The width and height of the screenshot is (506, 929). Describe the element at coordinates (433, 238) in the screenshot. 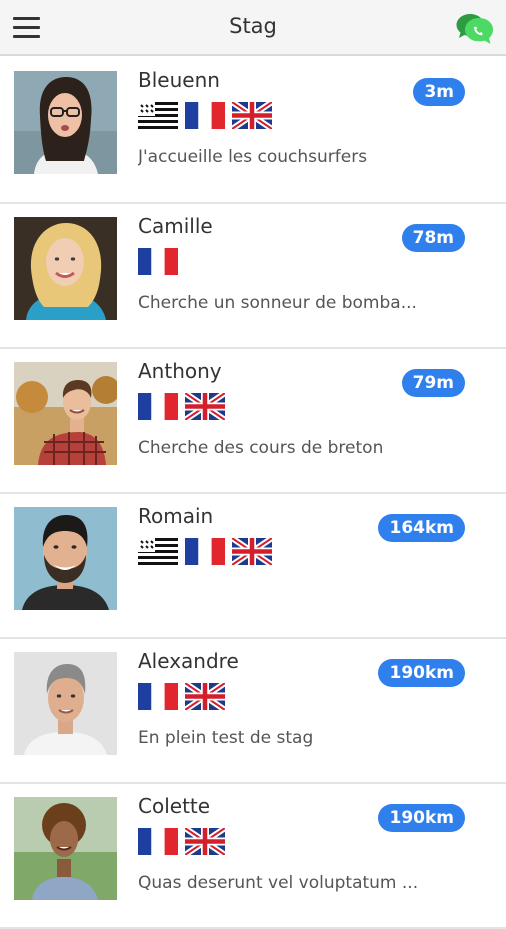

I see `distance-badge: 78m` at that location.